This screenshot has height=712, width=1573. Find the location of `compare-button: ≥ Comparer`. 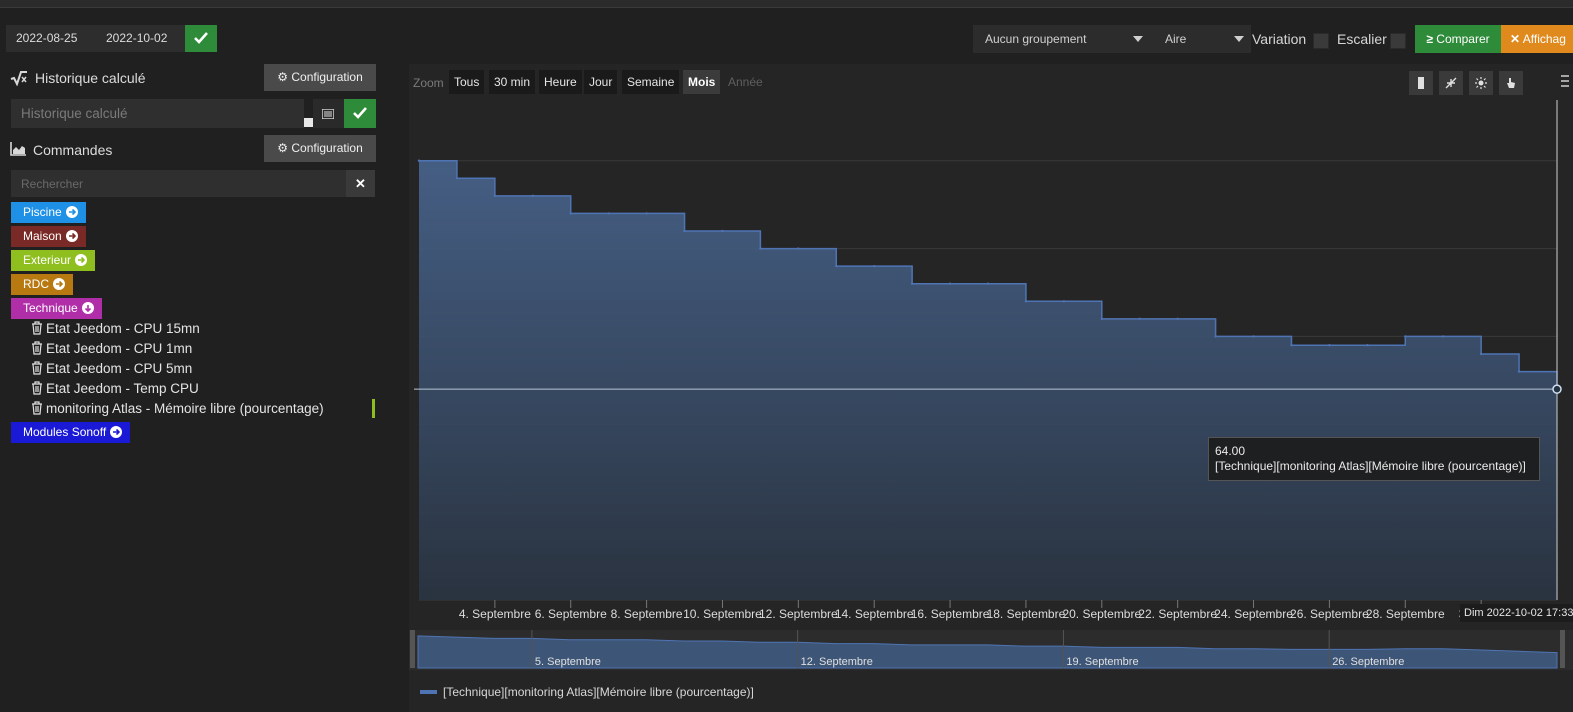

compare-button: ≥ Comparer is located at coordinates (1458, 39).